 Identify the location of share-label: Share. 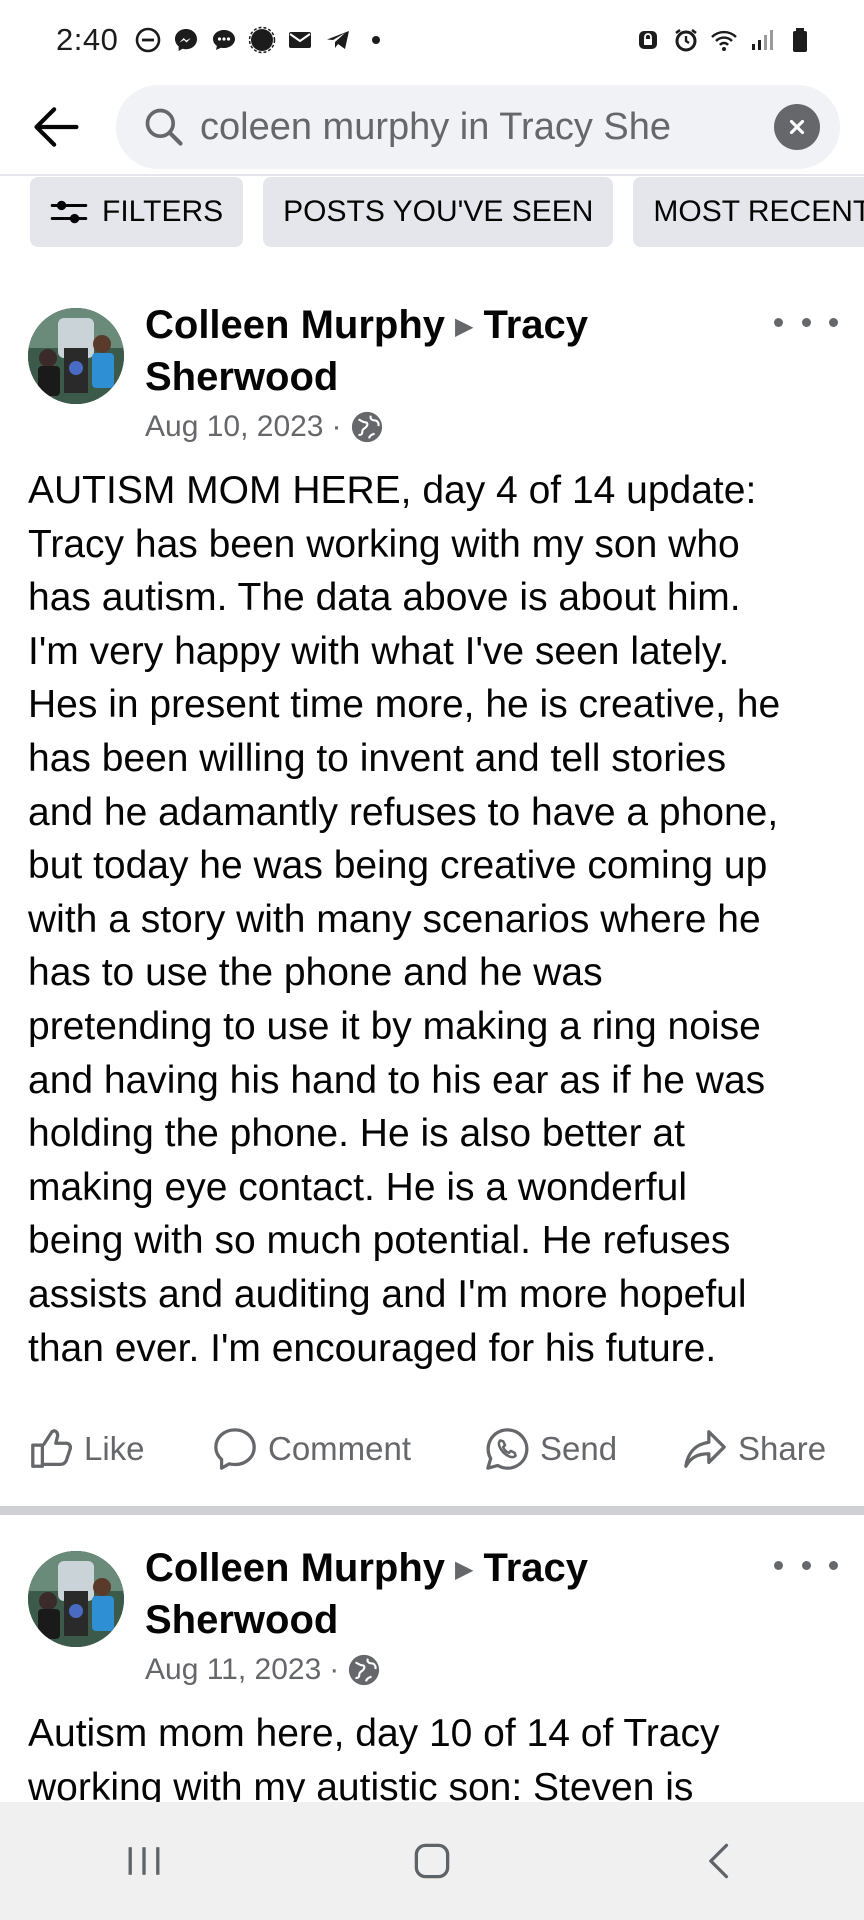
(782, 1448).